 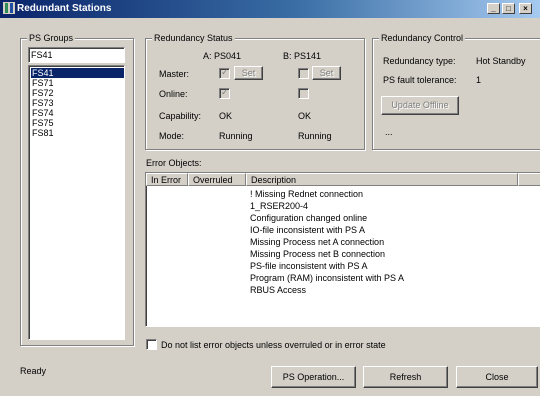 I want to click on status-text: Ready, so click(x=33, y=371).